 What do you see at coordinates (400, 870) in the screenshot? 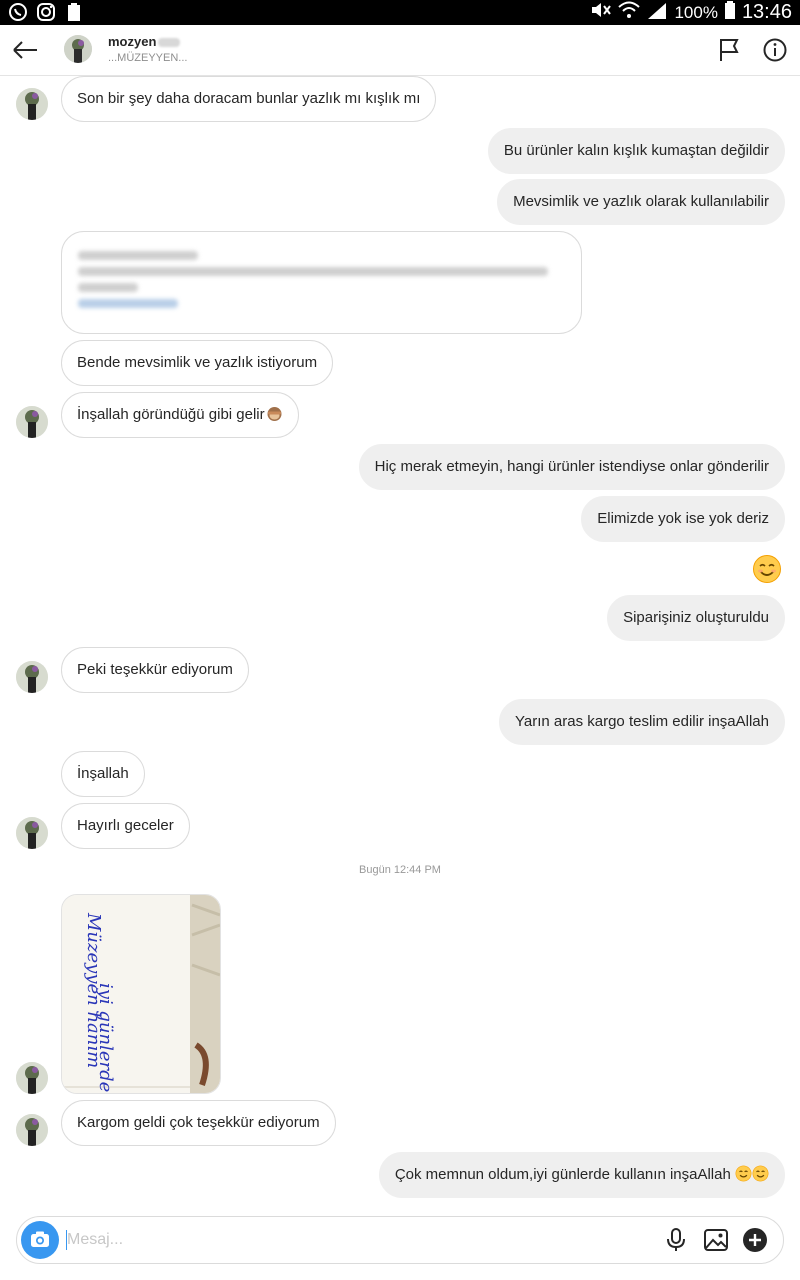
I see `message-timestamp: Bugün 12:44 PM` at bounding box center [400, 870].